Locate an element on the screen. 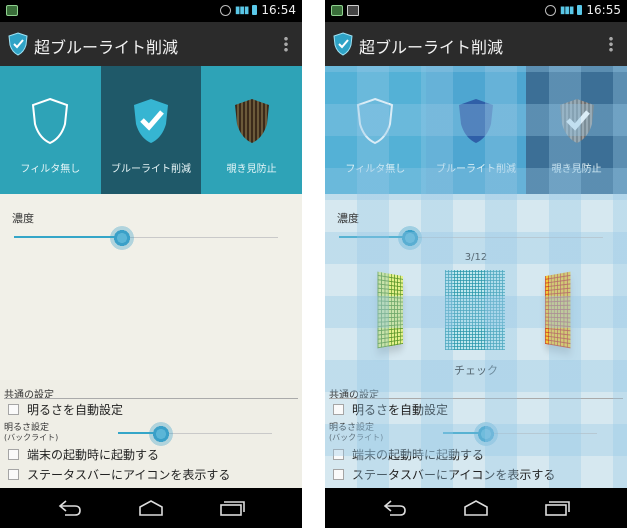 This screenshot has width=627, height=528. shield-check-icon is located at coordinates (151, 121).